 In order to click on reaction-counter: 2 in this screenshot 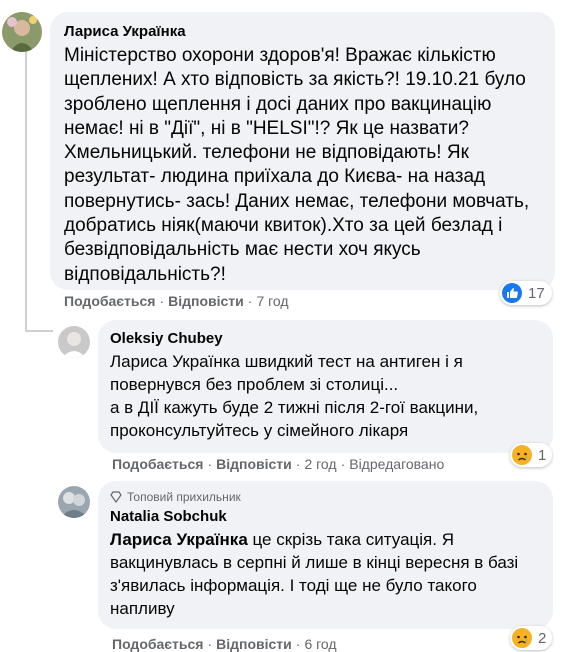, I will do `click(531, 638)`.